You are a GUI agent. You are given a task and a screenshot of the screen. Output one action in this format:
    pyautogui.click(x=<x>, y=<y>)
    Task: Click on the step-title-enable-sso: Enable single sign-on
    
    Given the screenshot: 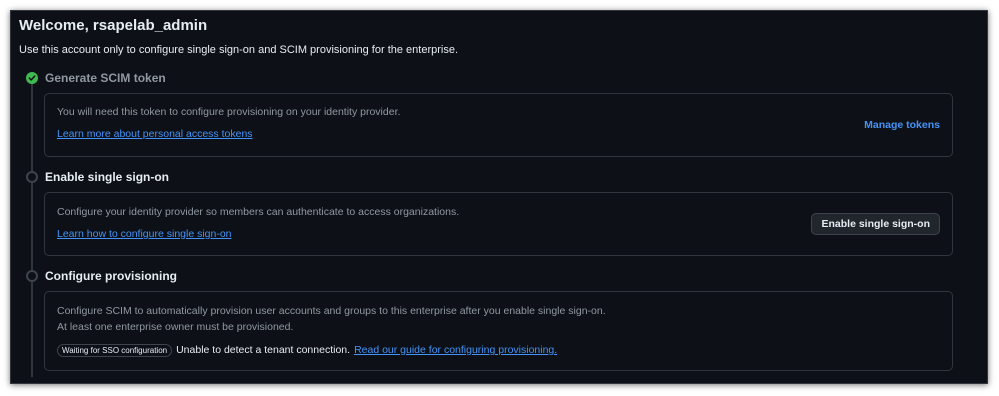 What is the action you would take?
    pyautogui.click(x=107, y=177)
    